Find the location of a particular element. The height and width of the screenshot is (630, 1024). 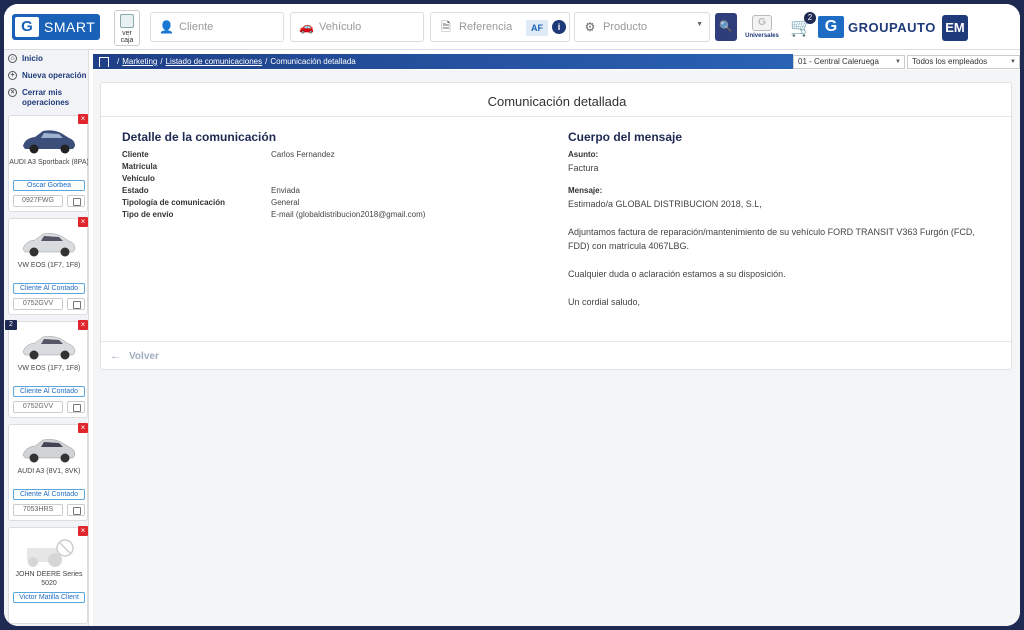

vehiculo-input: 🚗 Vehículo is located at coordinates (357, 27).